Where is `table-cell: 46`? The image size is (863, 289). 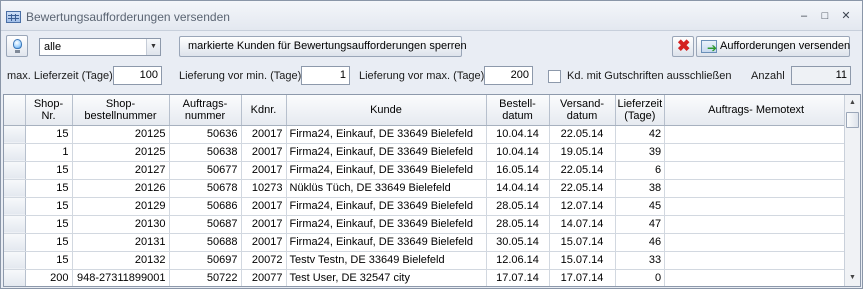
table-cell: 46 is located at coordinates (640, 242).